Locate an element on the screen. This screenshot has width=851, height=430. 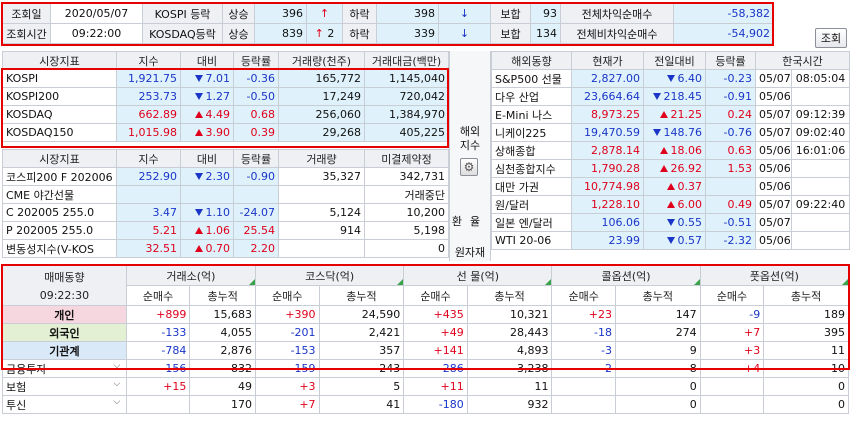
futures-name: CME 야간선물 is located at coordinates (59, 194).